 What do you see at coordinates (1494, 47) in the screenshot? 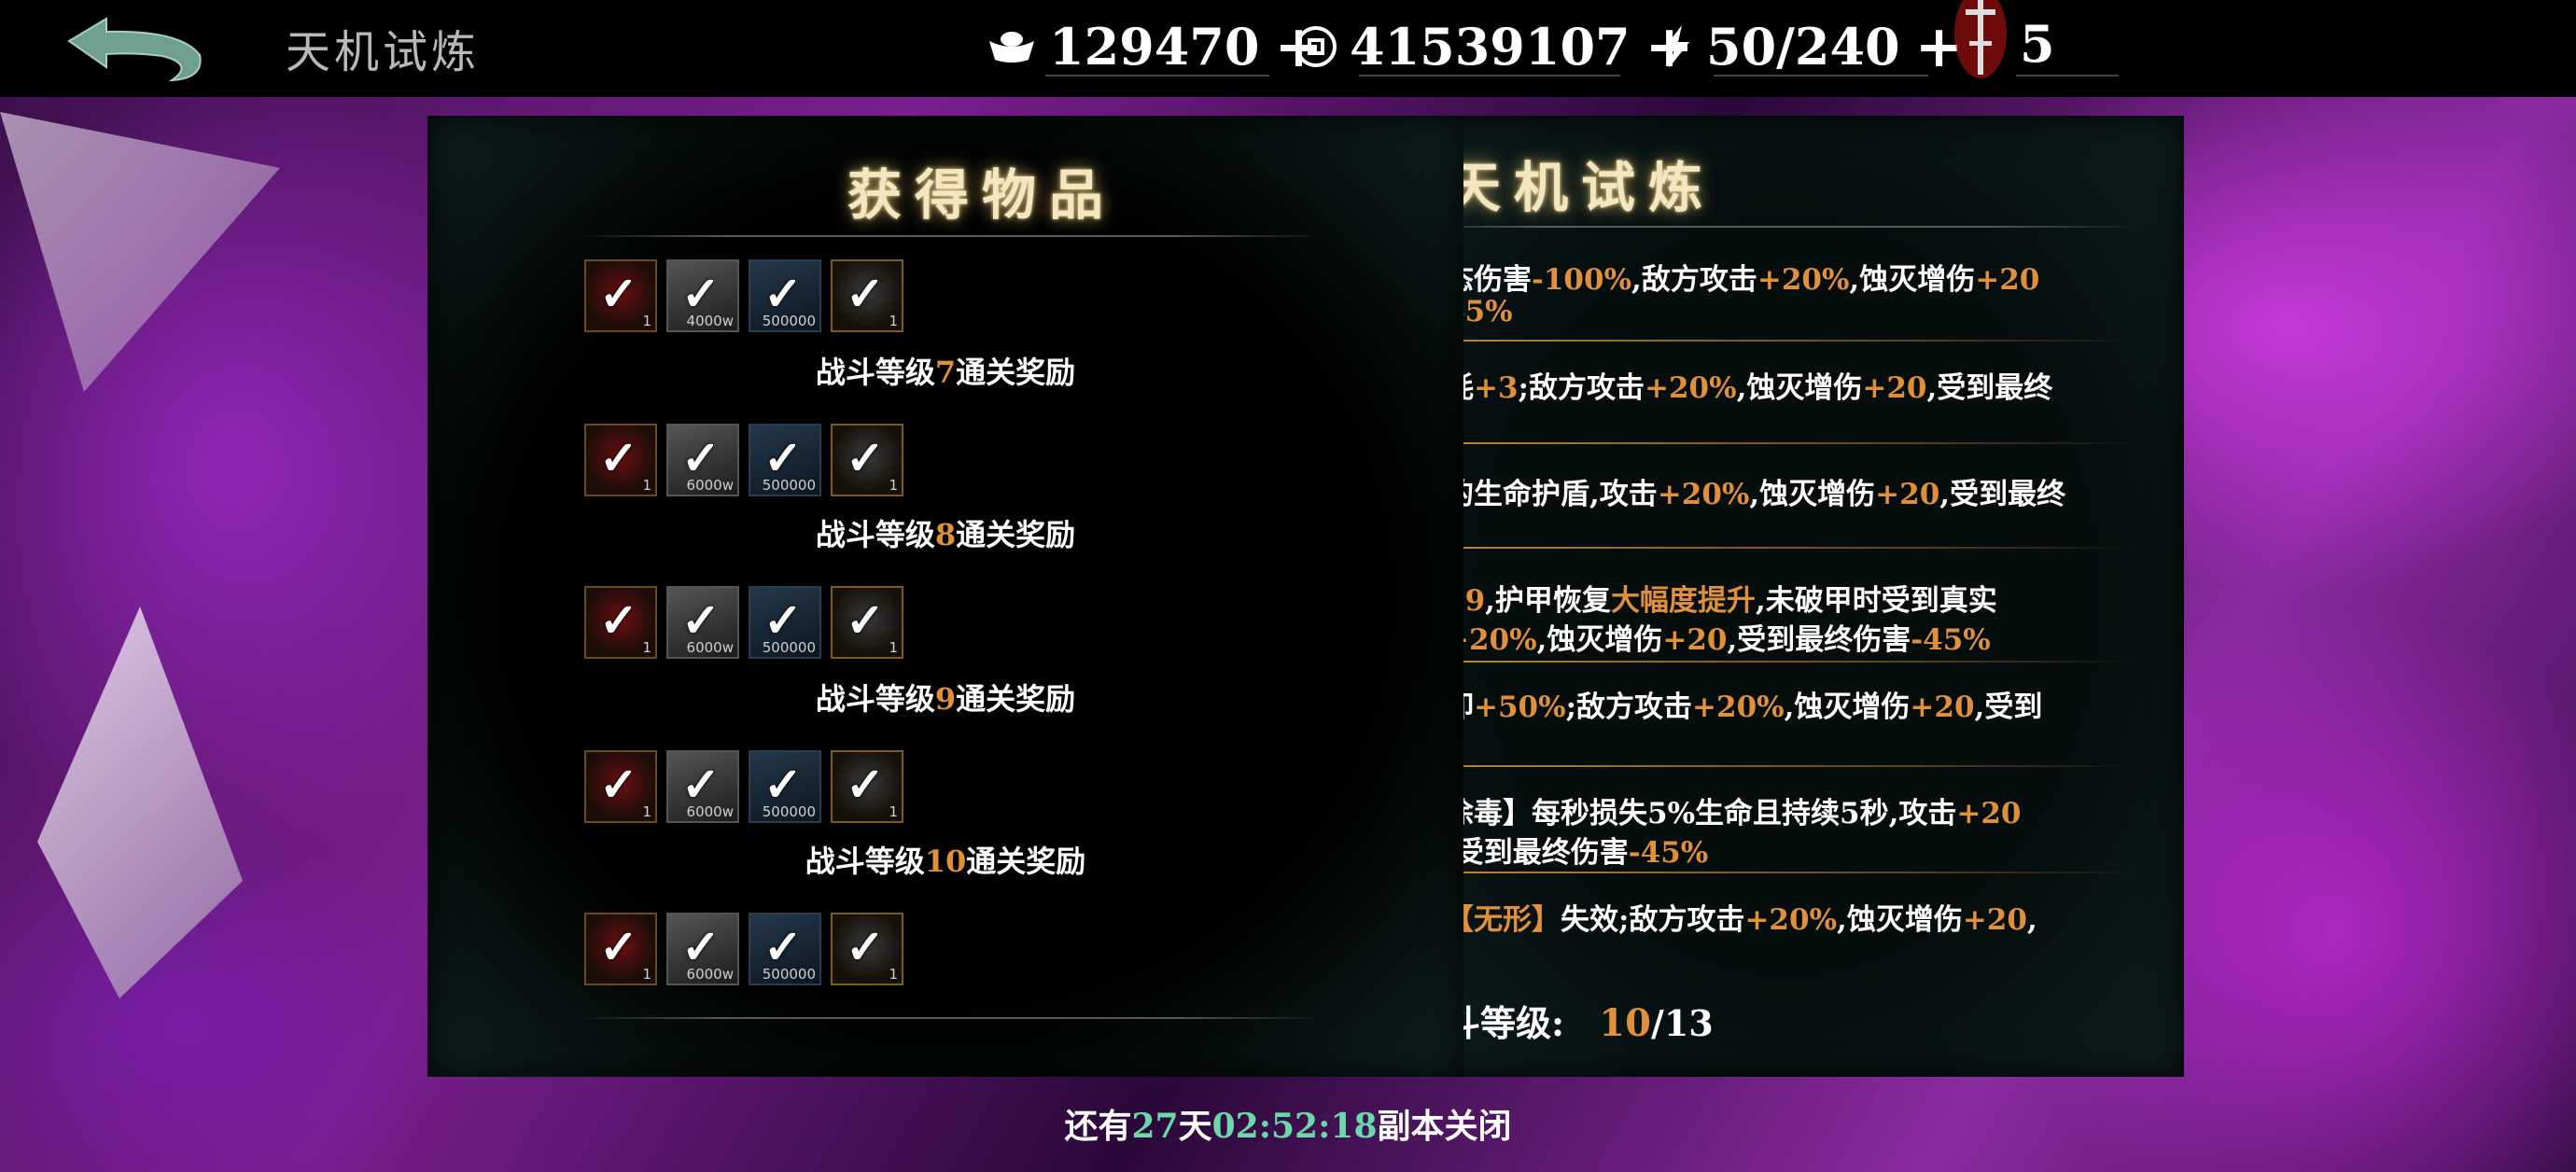
I see `coin-resource: 41539107 +` at bounding box center [1494, 47].